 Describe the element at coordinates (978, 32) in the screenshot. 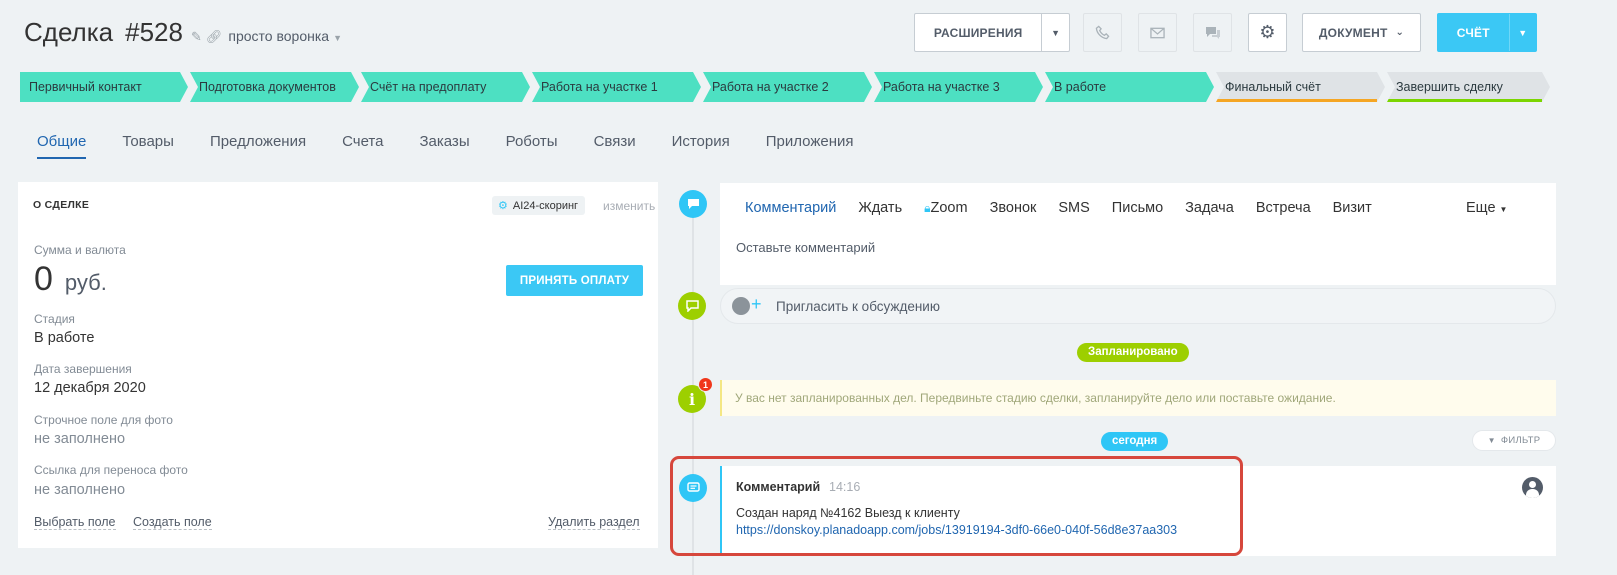

I see `extensions-button-label: РАСШИРЕНИЯ` at that location.